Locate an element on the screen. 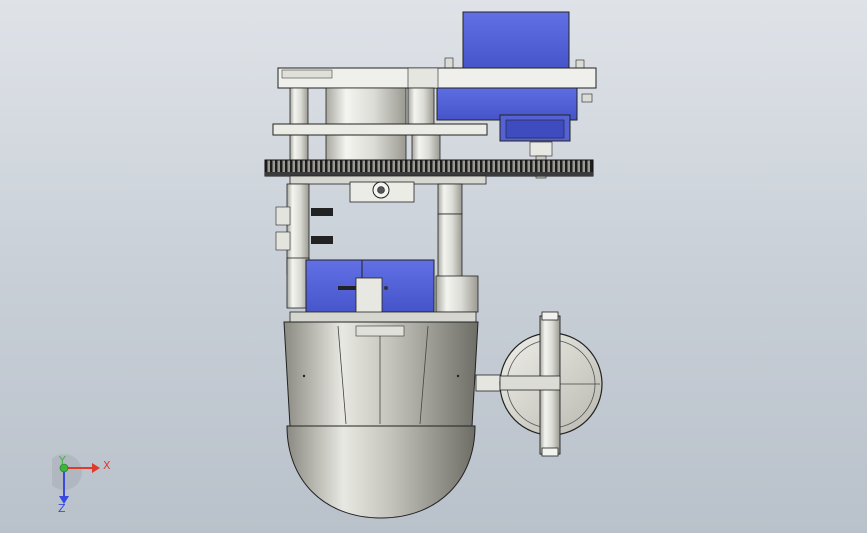  middle-plate is located at coordinates (380, 129).